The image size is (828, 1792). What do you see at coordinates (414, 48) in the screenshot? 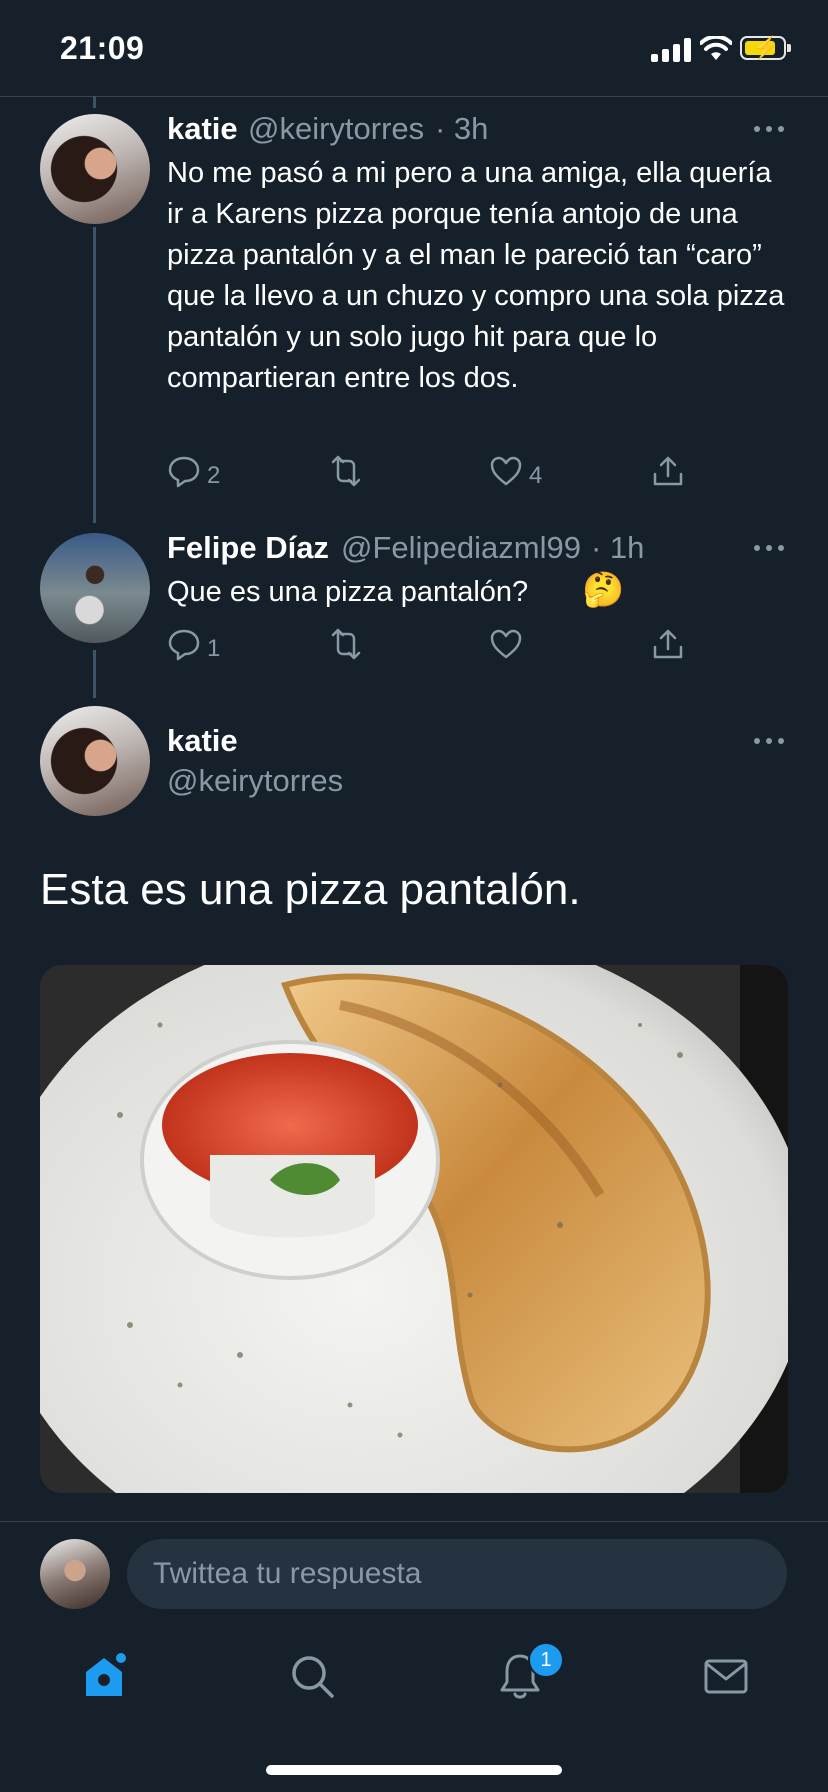
I see `status-bar: 21:09 ⚡` at bounding box center [414, 48].